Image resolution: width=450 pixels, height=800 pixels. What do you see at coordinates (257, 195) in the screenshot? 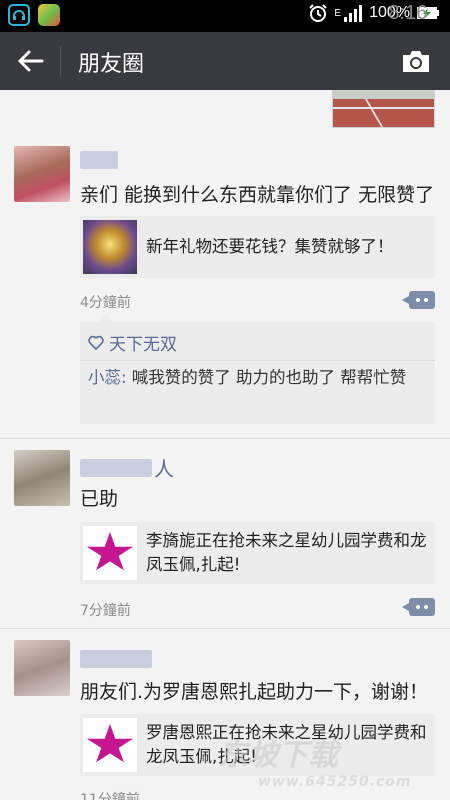
I see `post-text: 亲们 能换到什么东西就靠你们了 无限赞了` at bounding box center [257, 195].